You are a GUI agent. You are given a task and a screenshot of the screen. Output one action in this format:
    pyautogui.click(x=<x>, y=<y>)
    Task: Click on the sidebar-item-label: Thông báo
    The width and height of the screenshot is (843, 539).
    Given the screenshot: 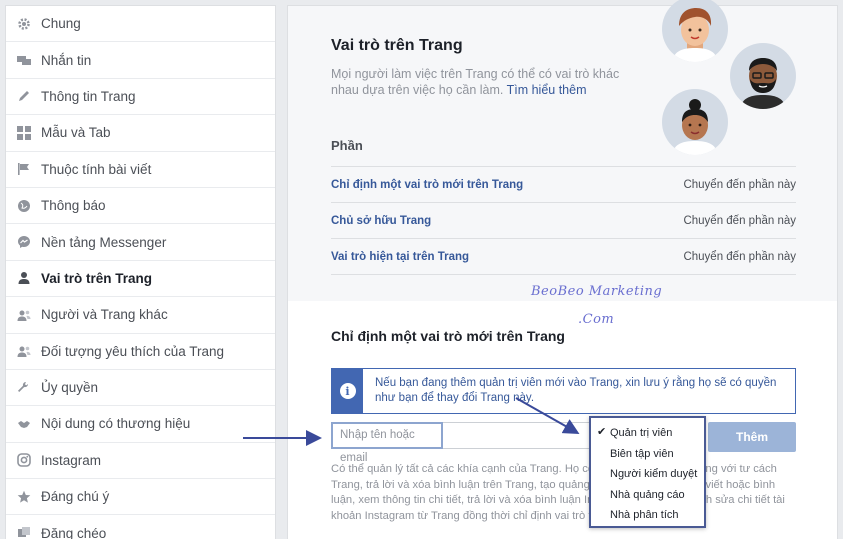 What is the action you would take?
    pyautogui.click(x=73, y=206)
    